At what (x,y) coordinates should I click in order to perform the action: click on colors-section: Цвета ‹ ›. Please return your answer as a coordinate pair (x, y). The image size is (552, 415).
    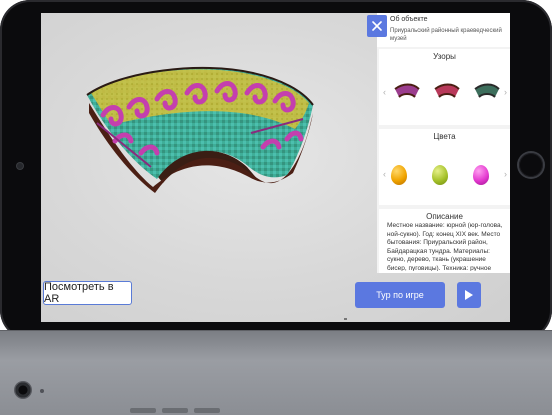
    Looking at the image, I should click on (444, 167).